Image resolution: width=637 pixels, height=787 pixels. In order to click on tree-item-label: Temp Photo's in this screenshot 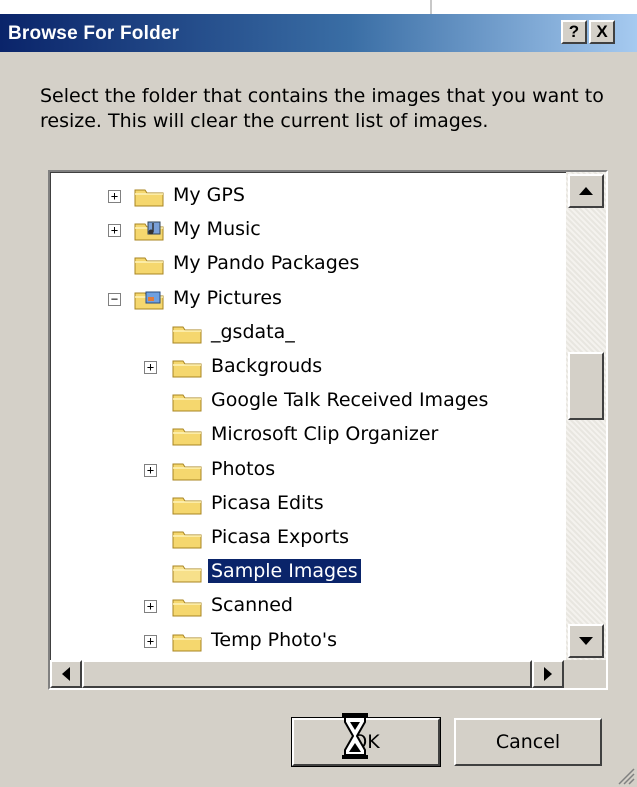, I will do `click(274, 640)`.